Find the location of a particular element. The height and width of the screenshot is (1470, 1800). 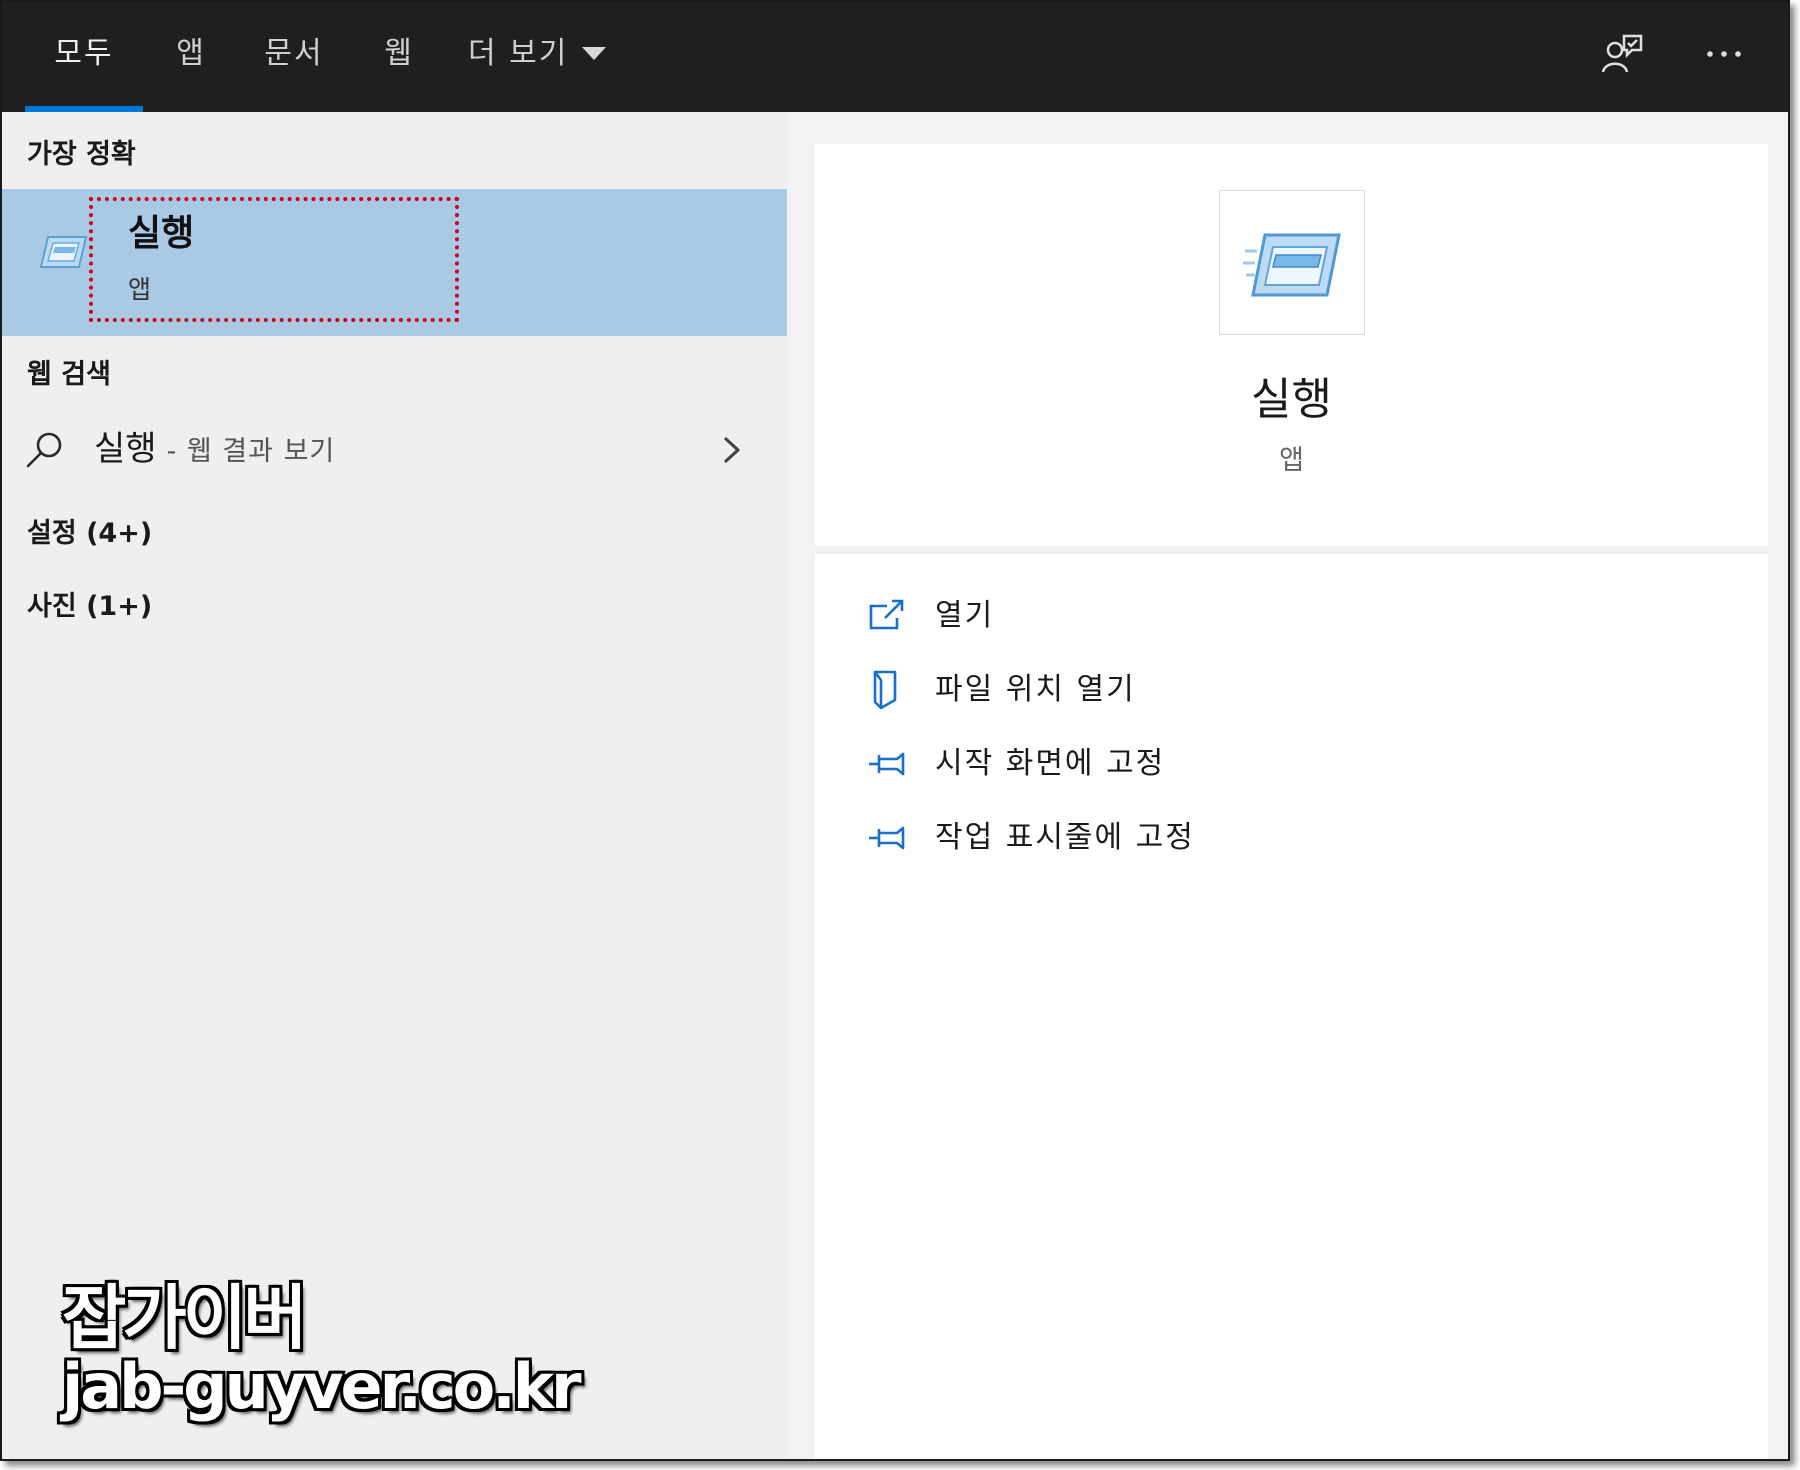

open-icon is located at coordinates (887, 616).